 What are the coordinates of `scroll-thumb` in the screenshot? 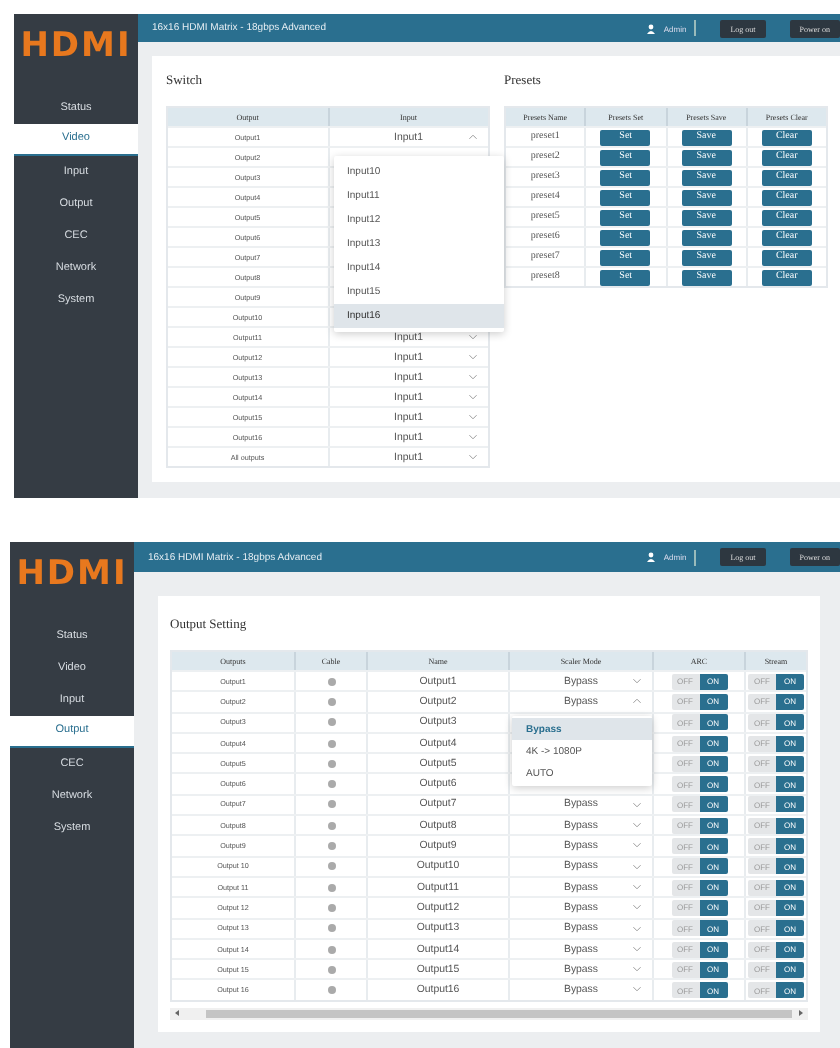 It's located at (499, 1013).